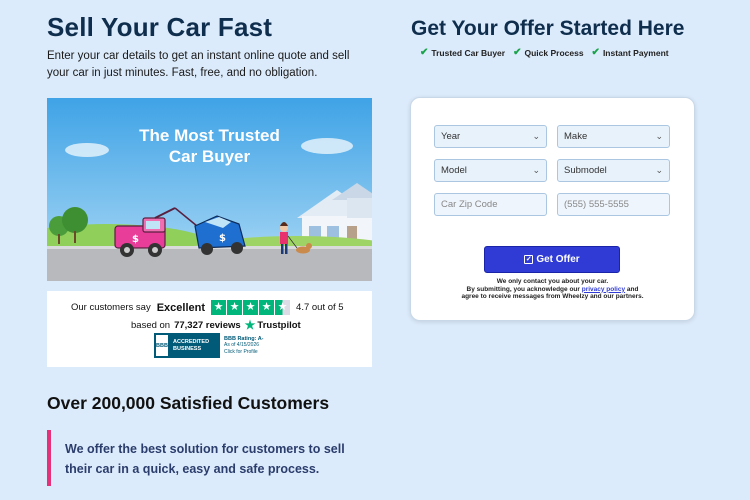 Image resolution: width=750 pixels, height=500 pixels. What do you see at coordinates (613, 170) in the screenshot?
I see `submodel-select: Submodel ⌄` at bounding box center [613, 170].